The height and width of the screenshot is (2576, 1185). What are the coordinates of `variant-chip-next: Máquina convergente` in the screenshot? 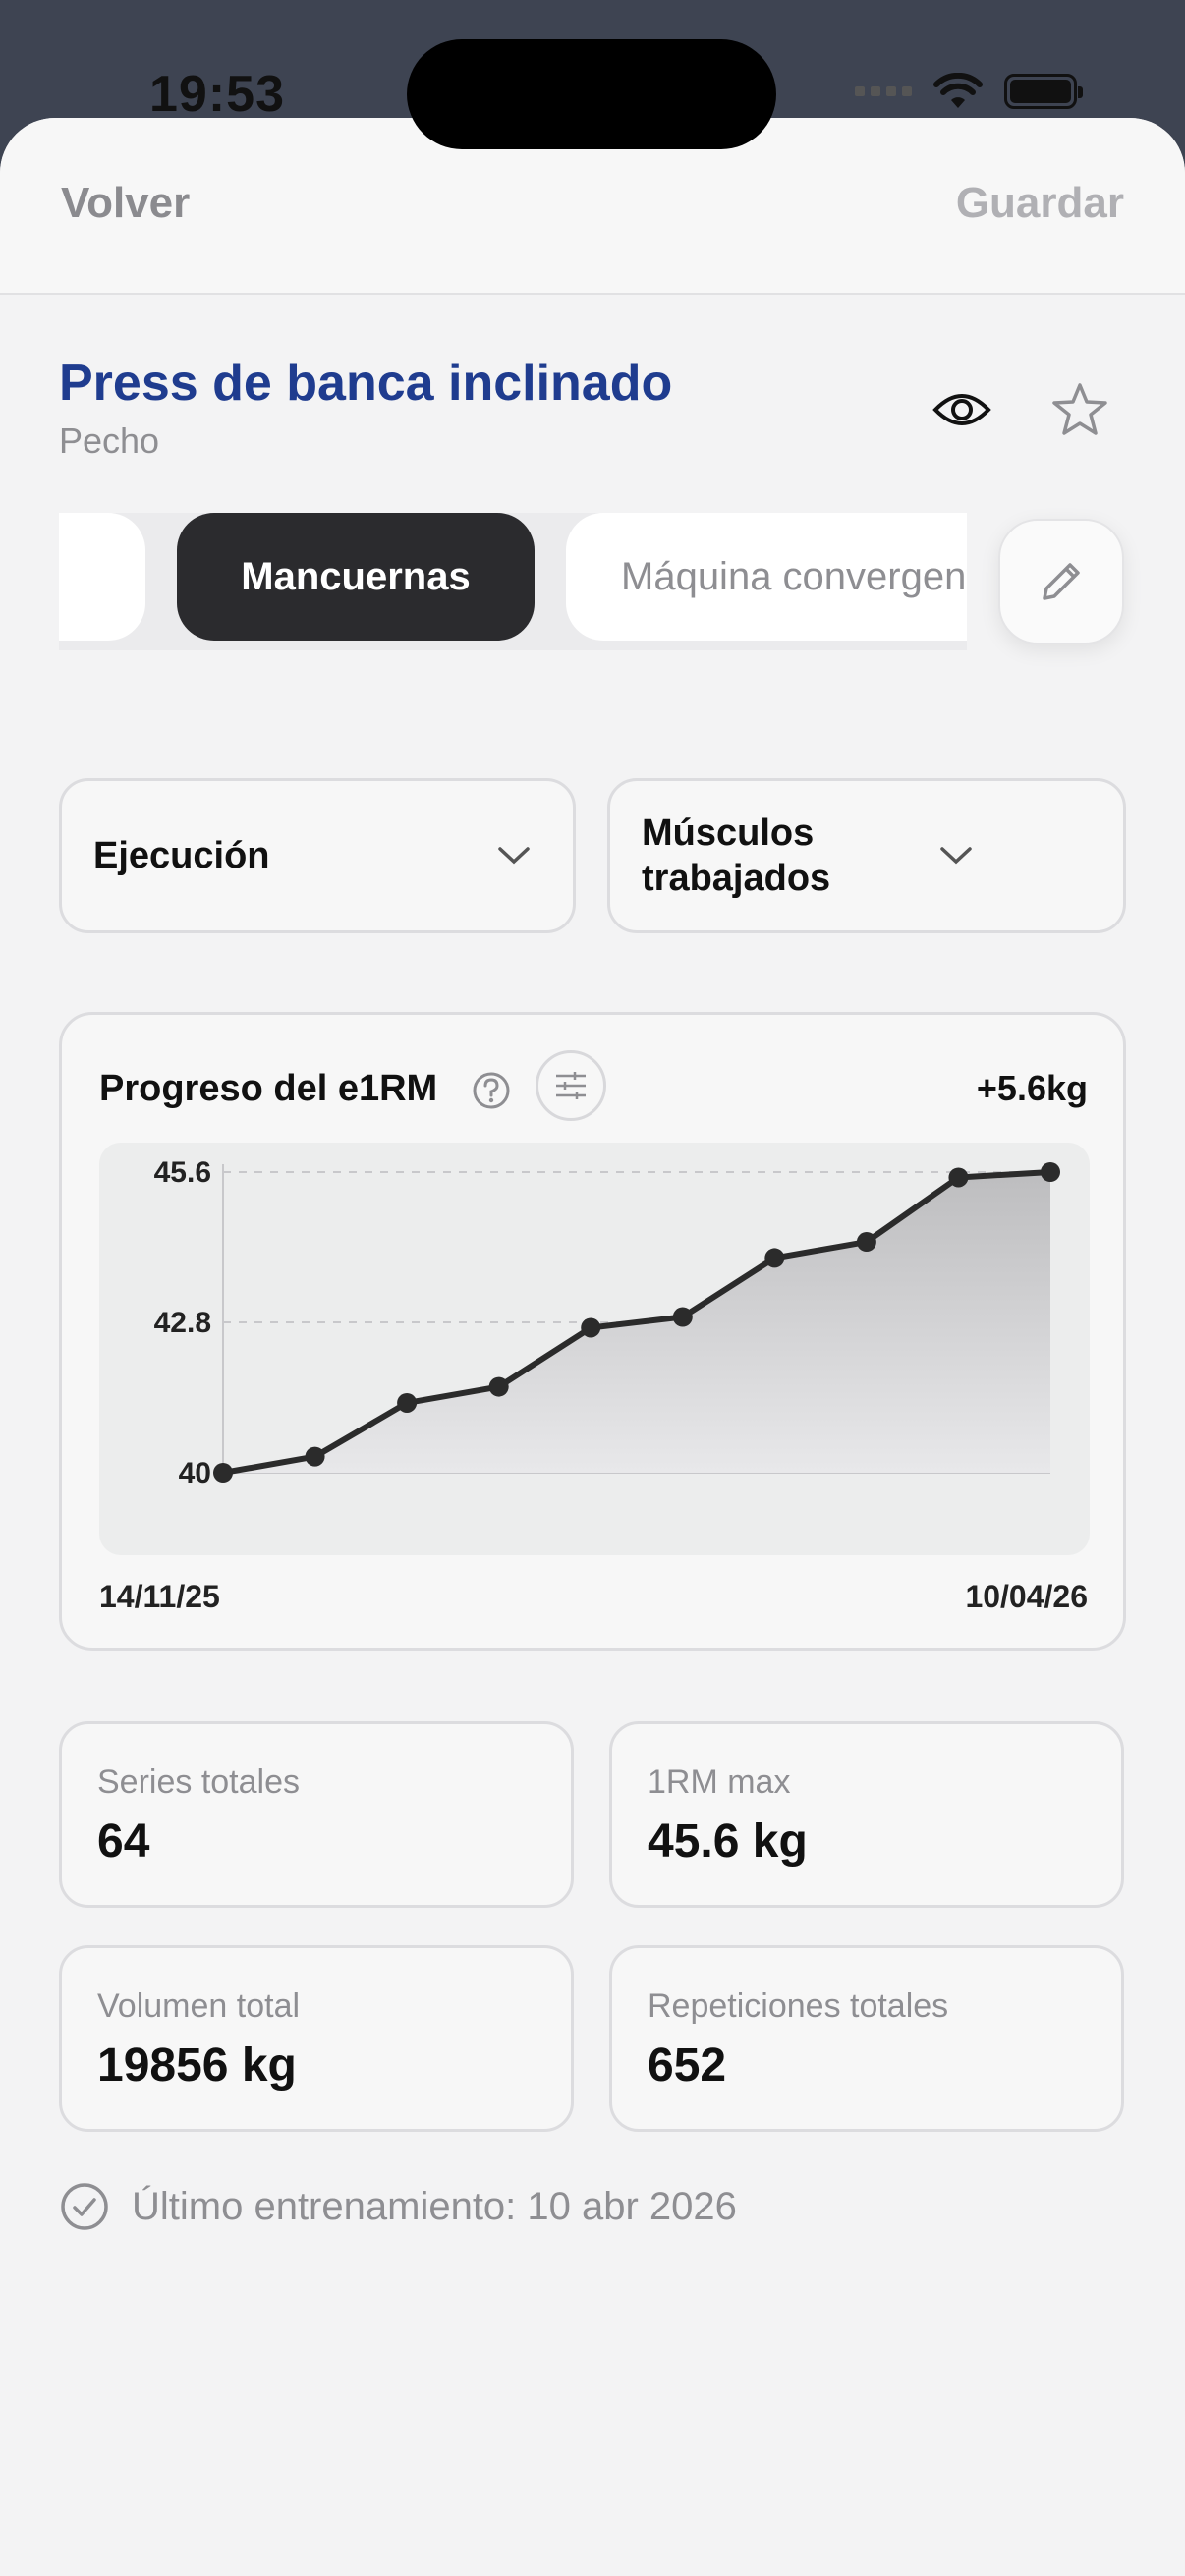 It's located at (767, 577).